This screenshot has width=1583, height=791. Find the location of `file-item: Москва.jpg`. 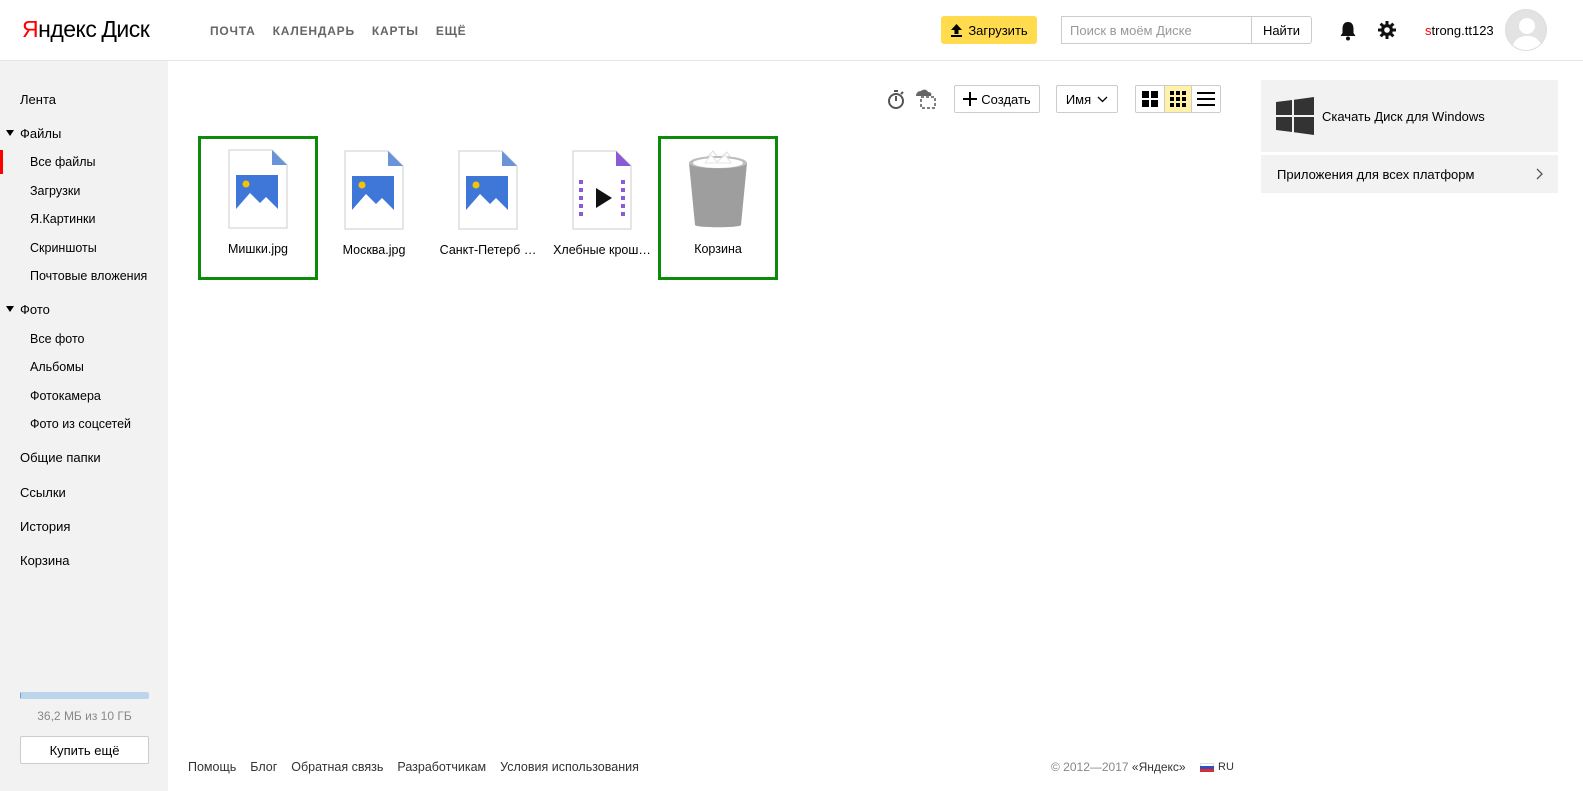

file-item: Москва.jpg is located at coordinates (374, 208).